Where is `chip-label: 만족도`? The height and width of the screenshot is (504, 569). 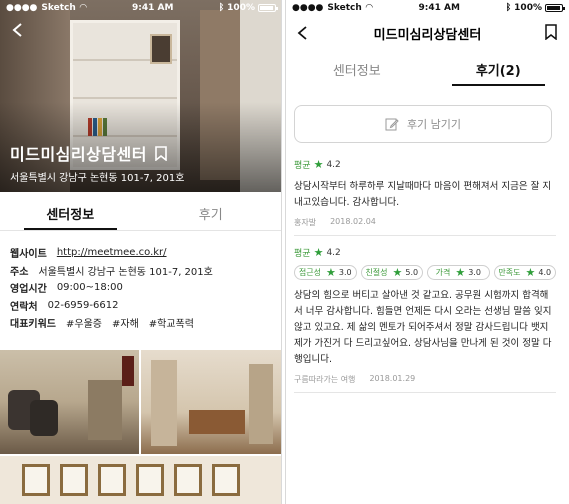 chip-label: 만족도 is located at coordinates (509, 272).